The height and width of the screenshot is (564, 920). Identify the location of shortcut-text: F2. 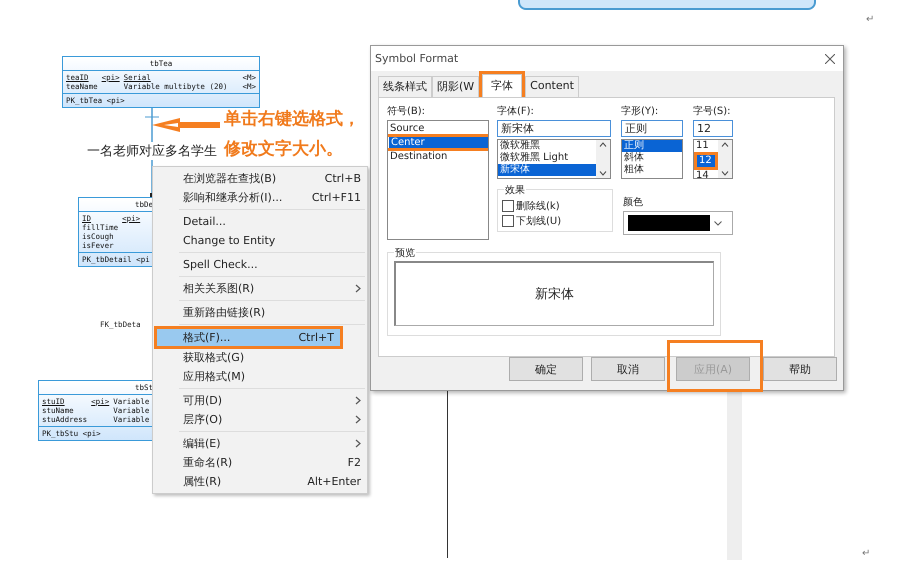
(354, 462).